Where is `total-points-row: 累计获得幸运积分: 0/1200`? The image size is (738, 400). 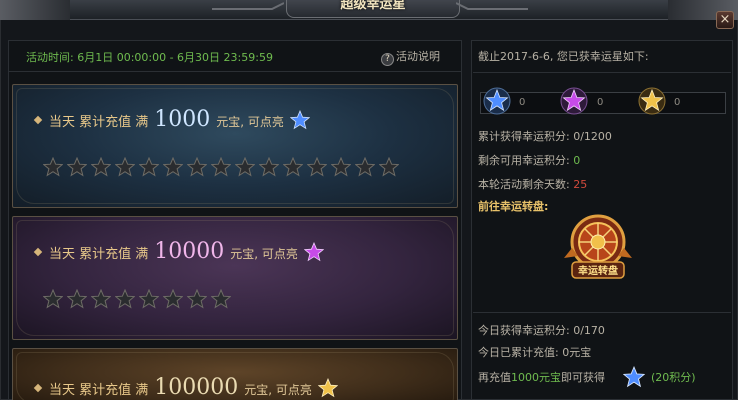 total-points-row: 累计获得幸运积分: 0/1200 is located at coordinates (545, 136).